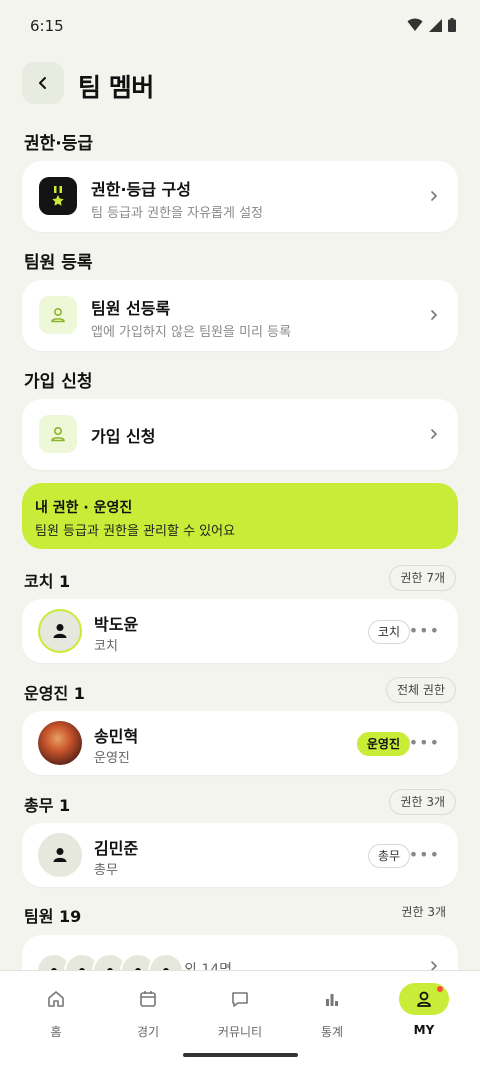 The height and width of the screenshot is (1069, 480). Describe the element at coordinates (240, 315) in the screenshot. I see `pre-register-card: 팀원 선등록 앱에 가입하지 않은 팀원을 미리 등록` at that location.